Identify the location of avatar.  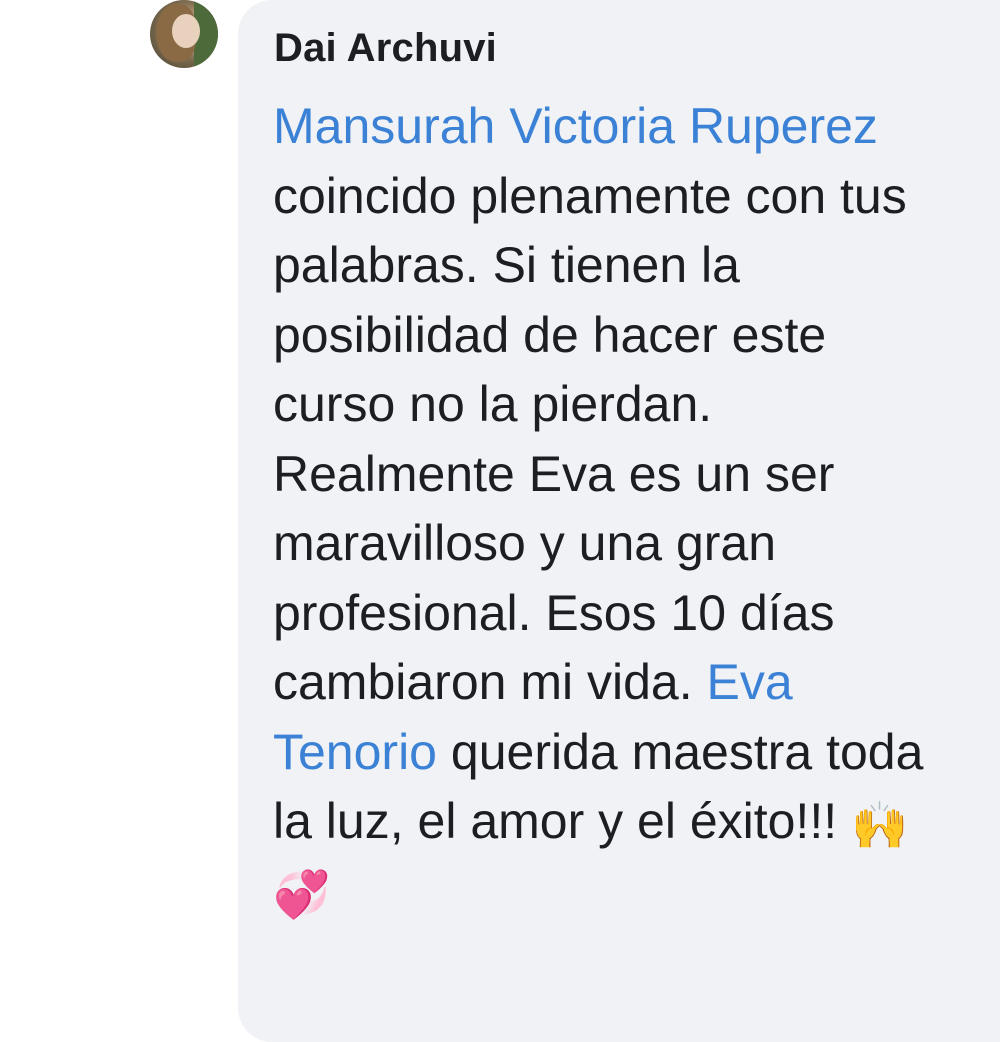
(184, 34).